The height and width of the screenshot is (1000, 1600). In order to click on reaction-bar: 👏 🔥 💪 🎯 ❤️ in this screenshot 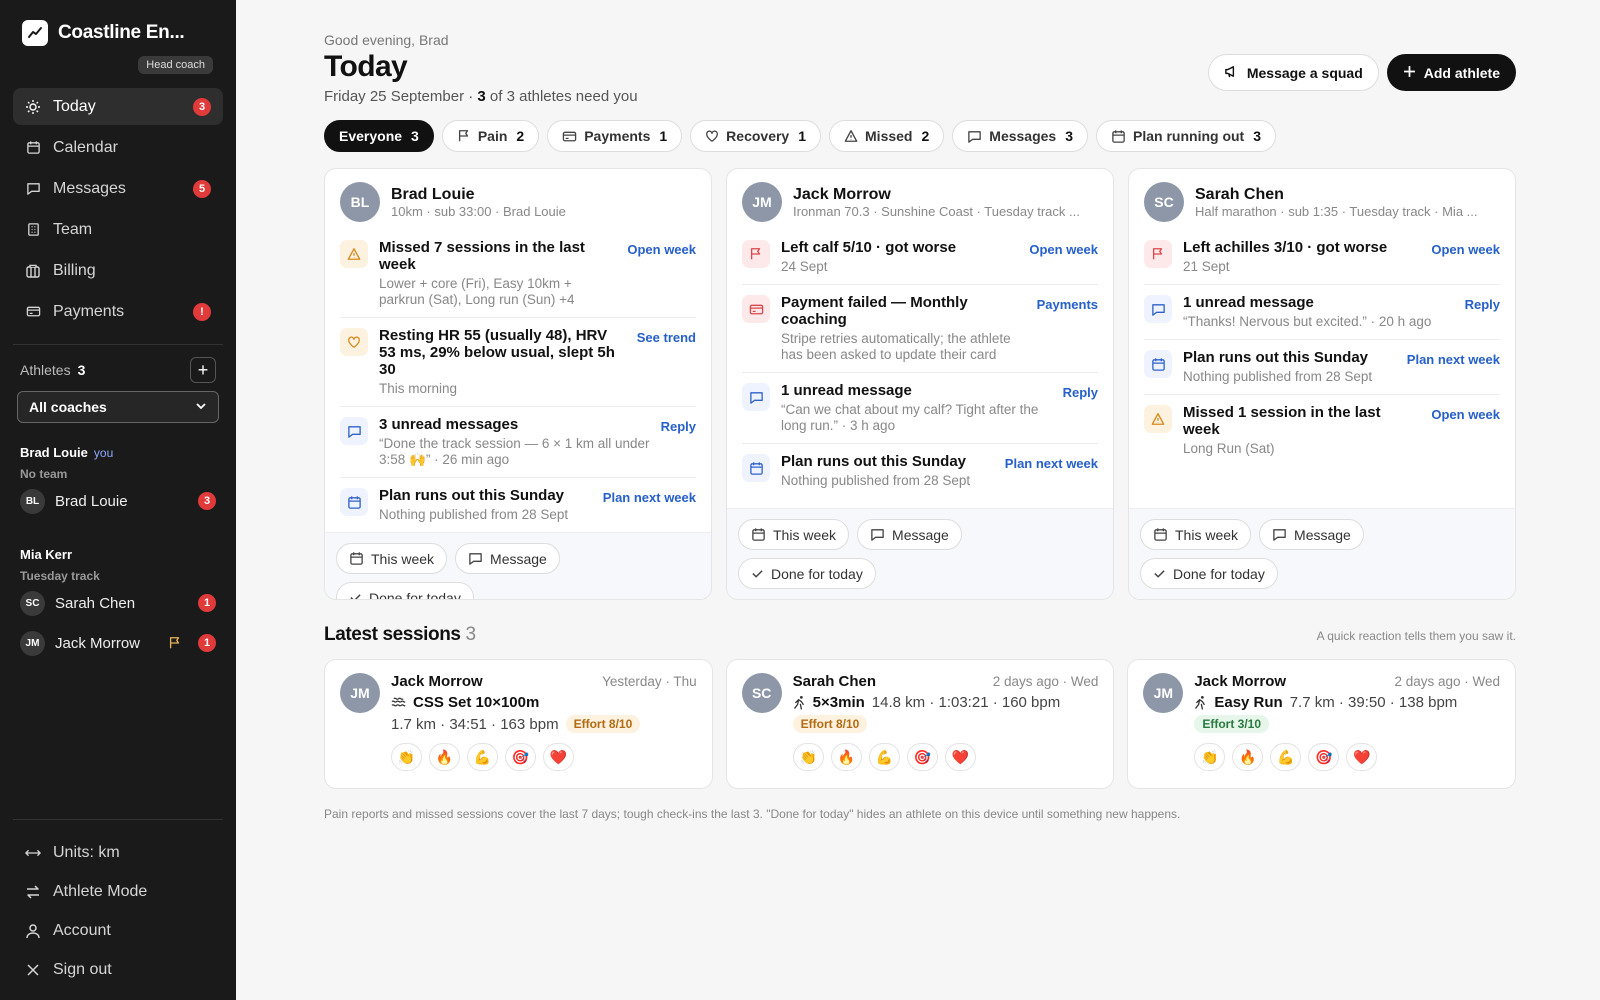, I will do `click(945, 757)`.